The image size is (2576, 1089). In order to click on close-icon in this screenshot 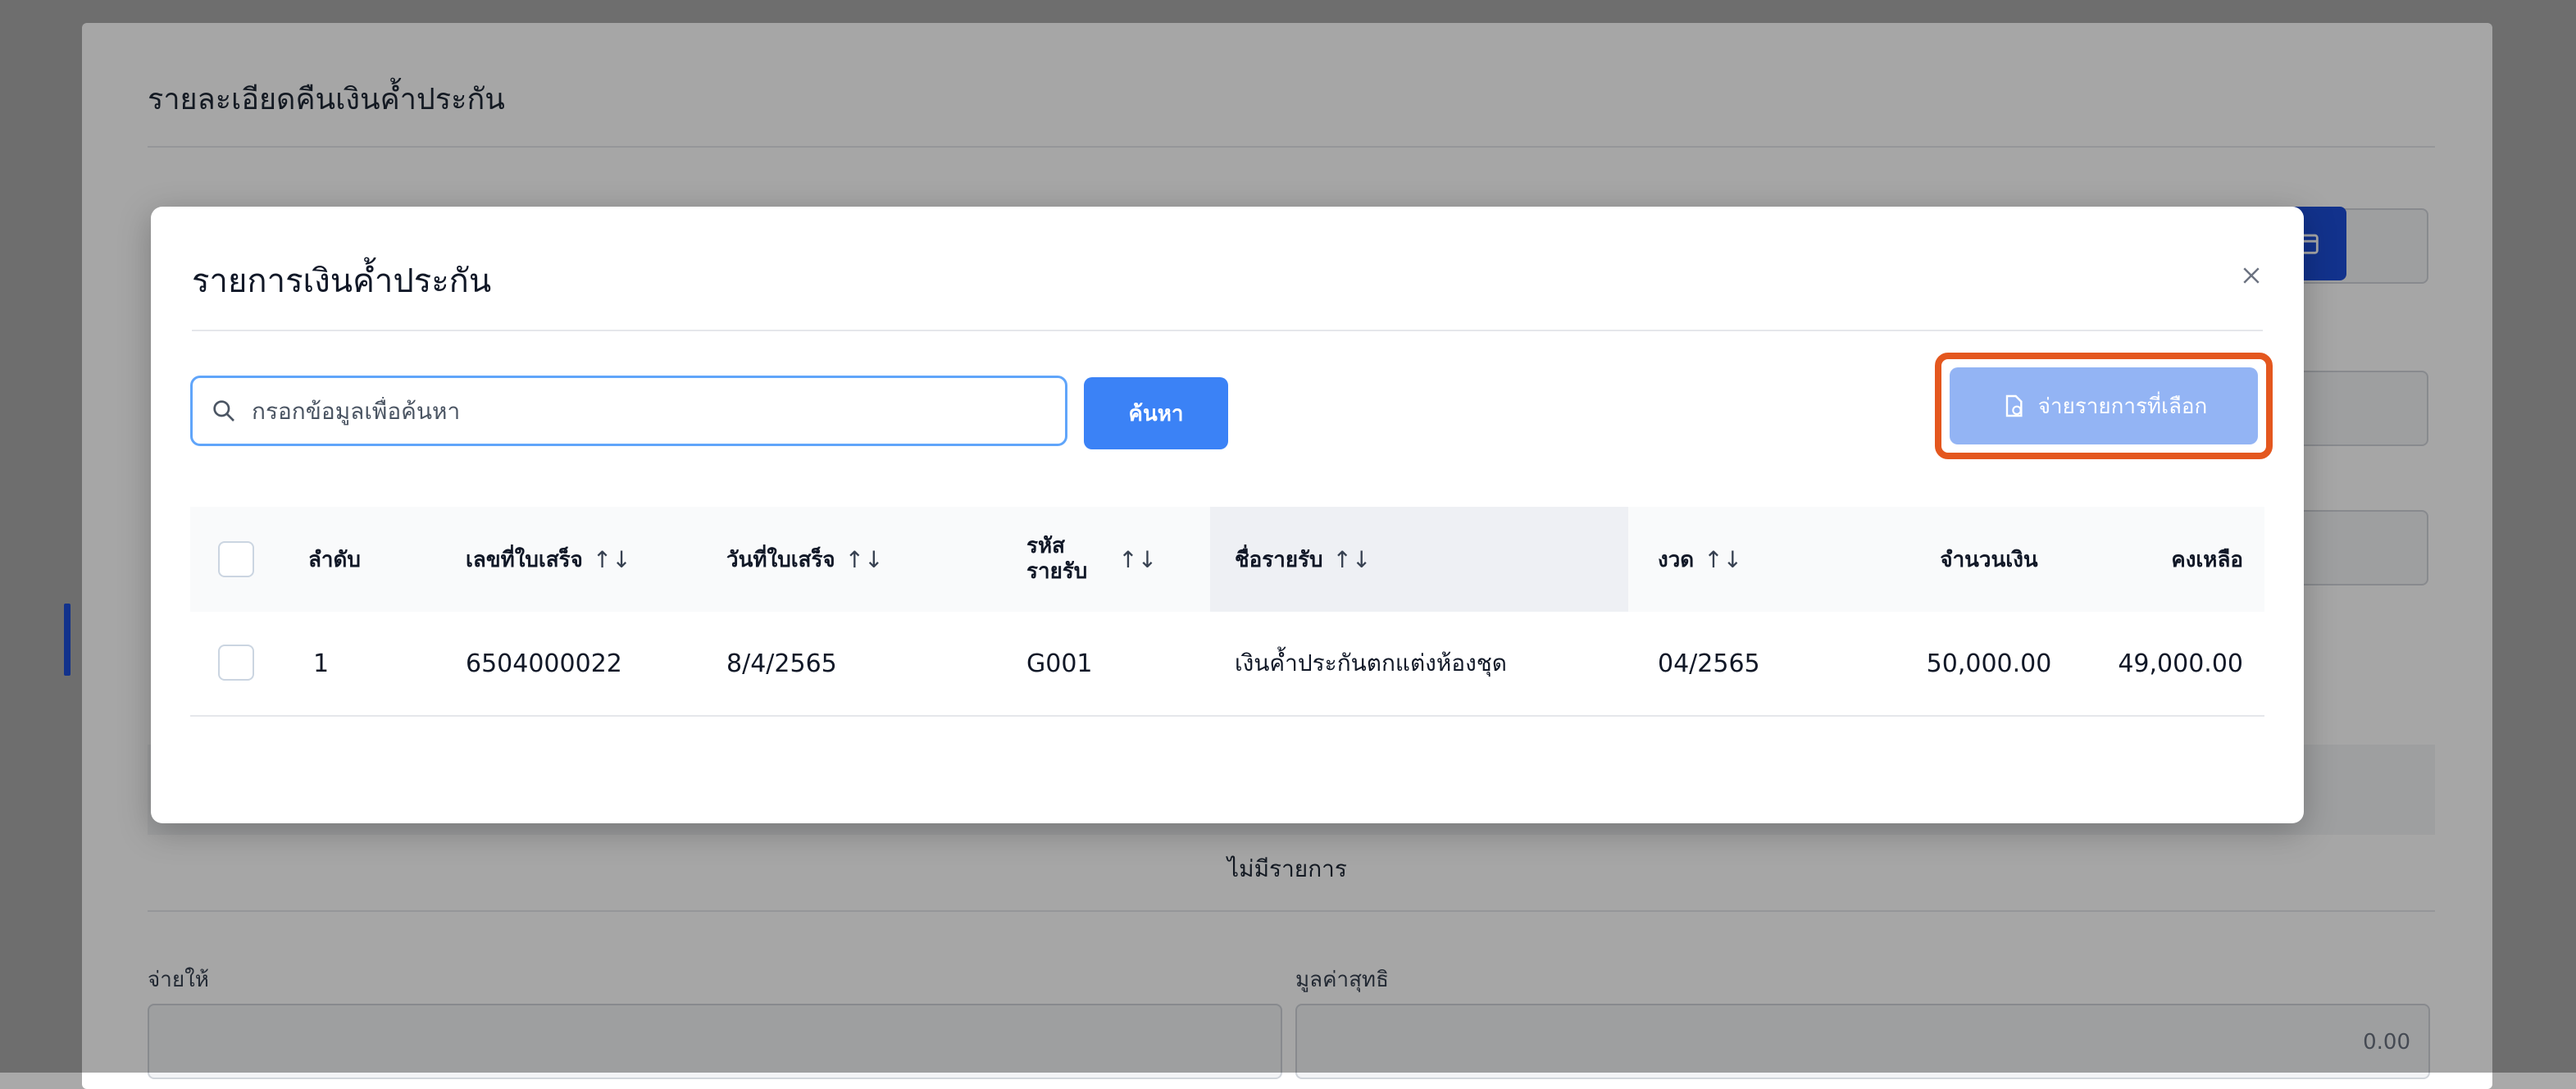, I will do `click(2252, 275)`.